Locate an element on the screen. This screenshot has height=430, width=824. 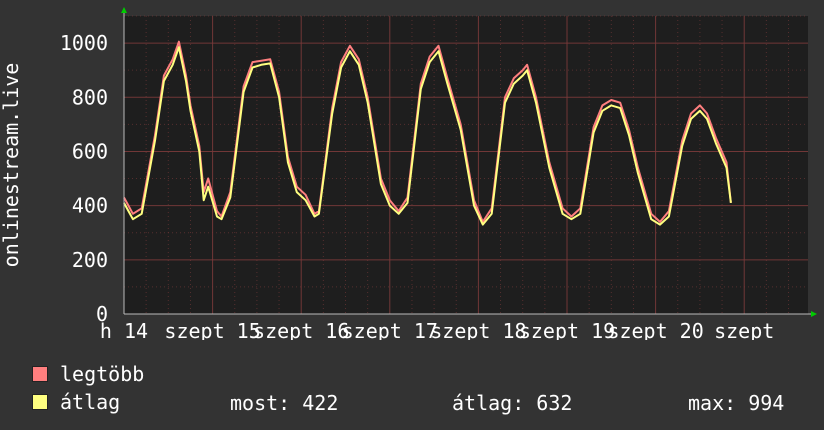
y-tick-label: 800 is located at coordinates (90, 97).